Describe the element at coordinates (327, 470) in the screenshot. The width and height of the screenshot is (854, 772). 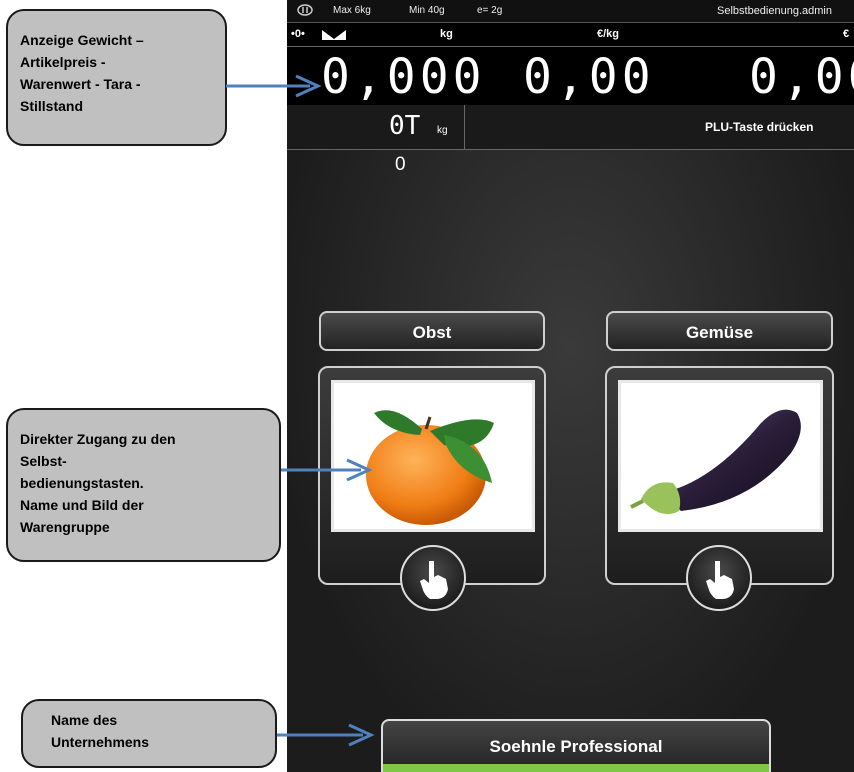
I see `arrow-buttons` at that location.